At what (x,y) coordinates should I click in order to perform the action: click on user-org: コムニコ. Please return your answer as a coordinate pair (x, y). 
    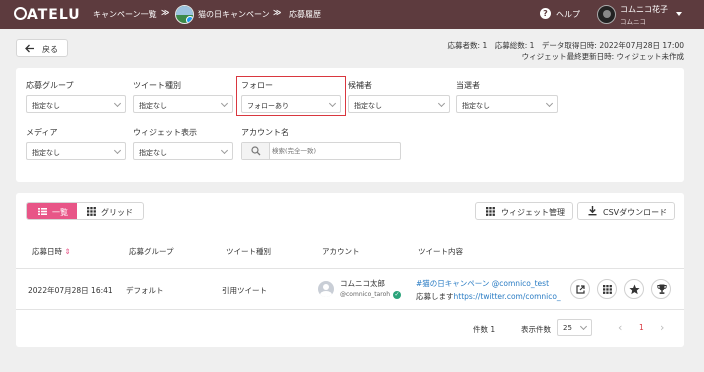
    Looking at the image, I should click on (633, 22).